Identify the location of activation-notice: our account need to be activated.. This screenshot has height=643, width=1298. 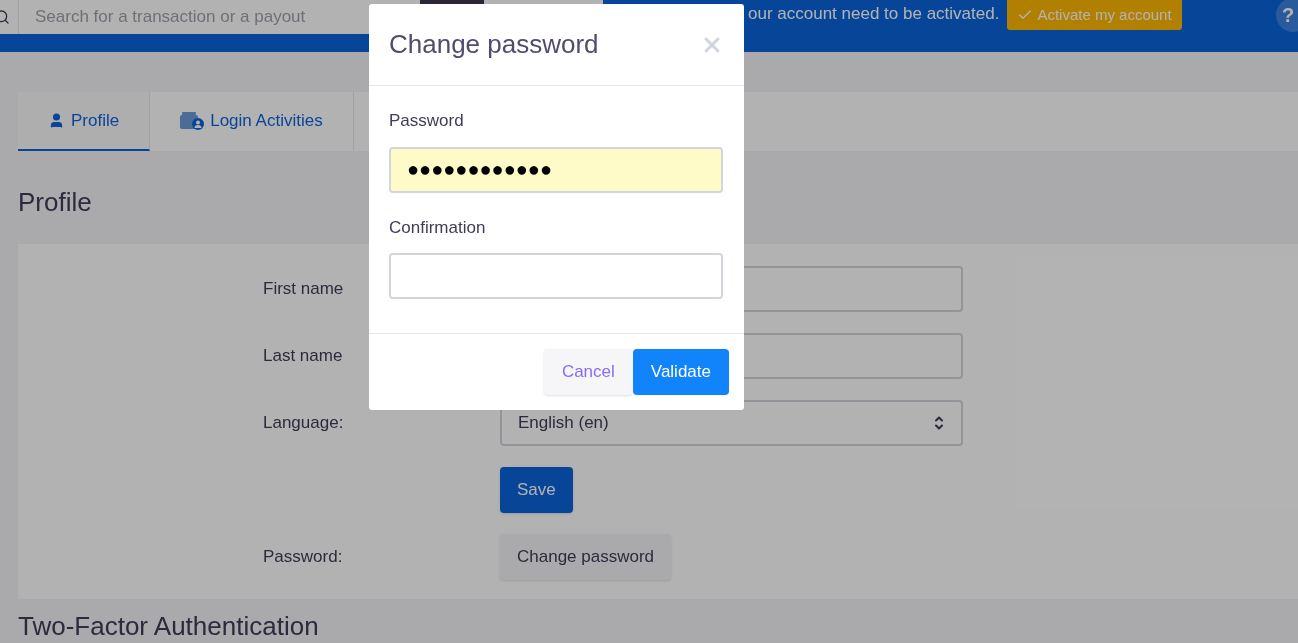
(874, 14).